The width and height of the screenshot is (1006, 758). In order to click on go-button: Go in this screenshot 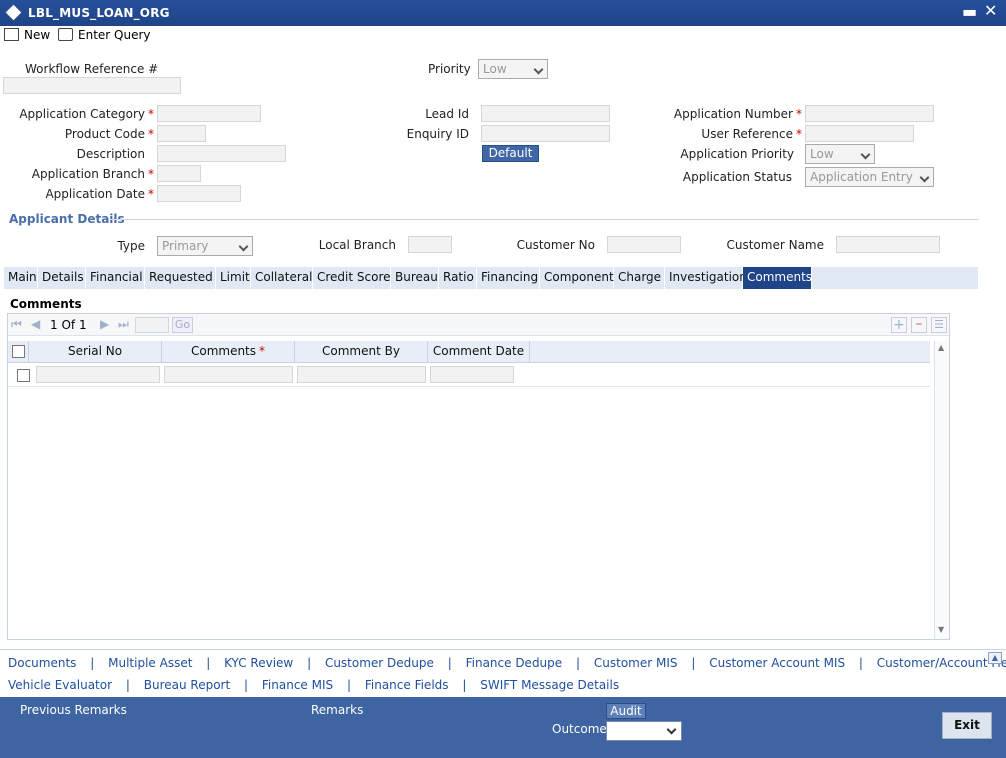, I will do `click(182, 325)`.